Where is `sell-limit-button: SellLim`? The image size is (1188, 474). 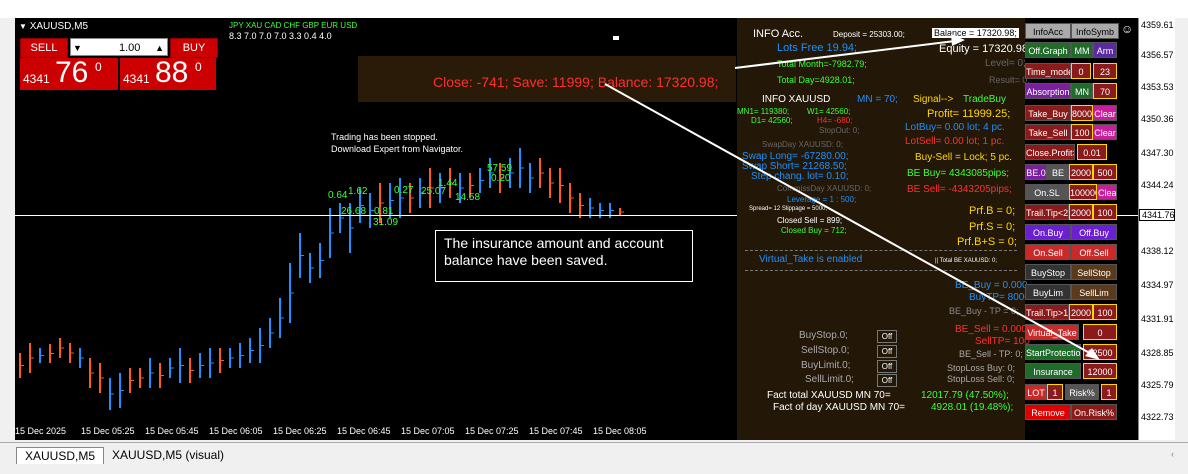
sell-limit-button: SellLim is located at coordinates (1094, 292).